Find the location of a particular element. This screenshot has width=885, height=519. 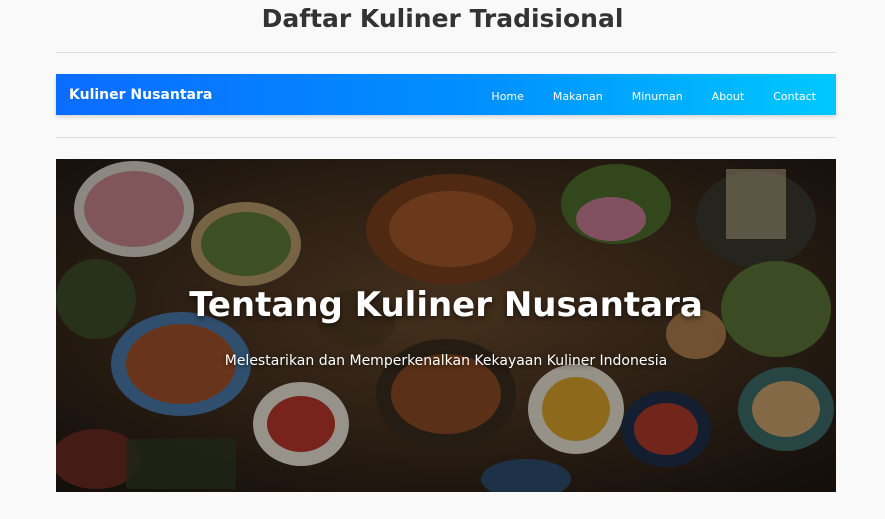

top-divider is located at coordinates (446, 52).